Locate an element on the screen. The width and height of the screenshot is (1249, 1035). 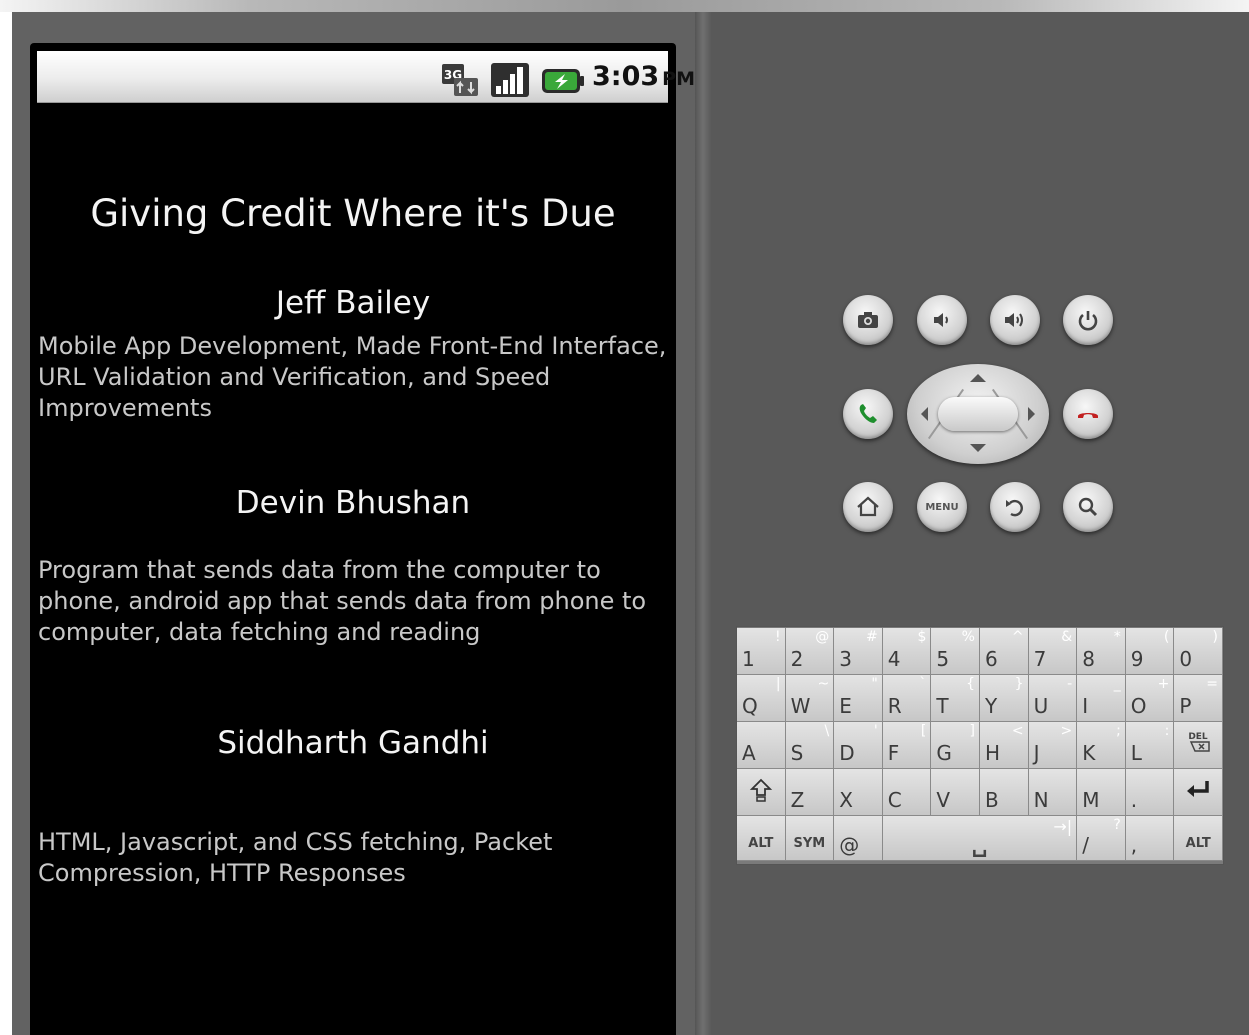
key-i: I _ is located at coordinates (1101, 698).